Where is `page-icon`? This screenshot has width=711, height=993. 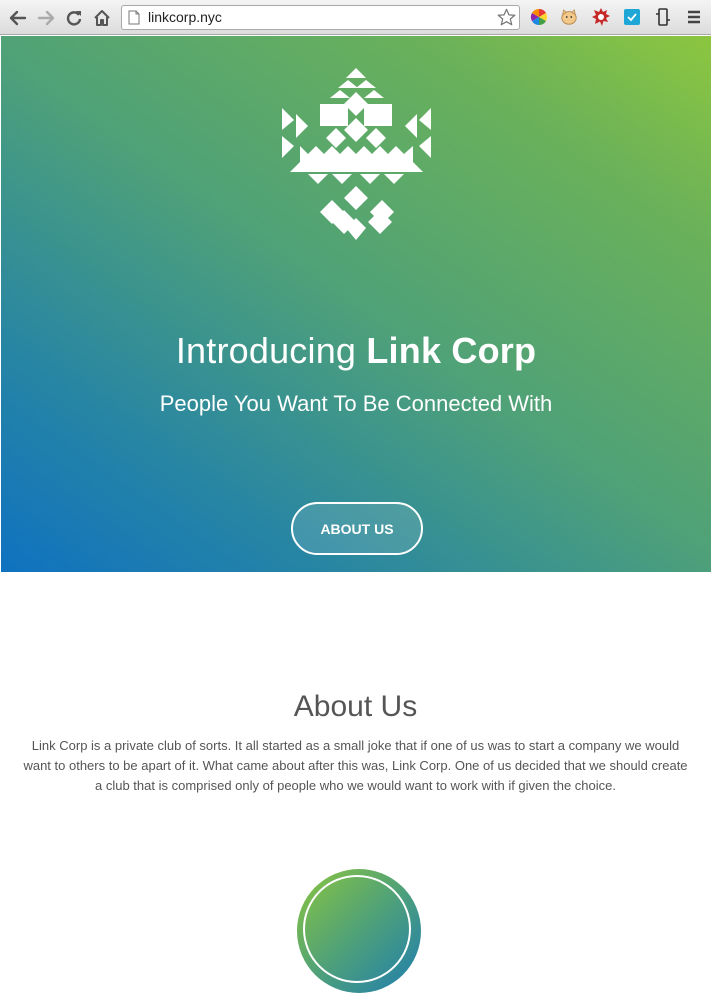
page-icon is located at coordinates (134, 20).